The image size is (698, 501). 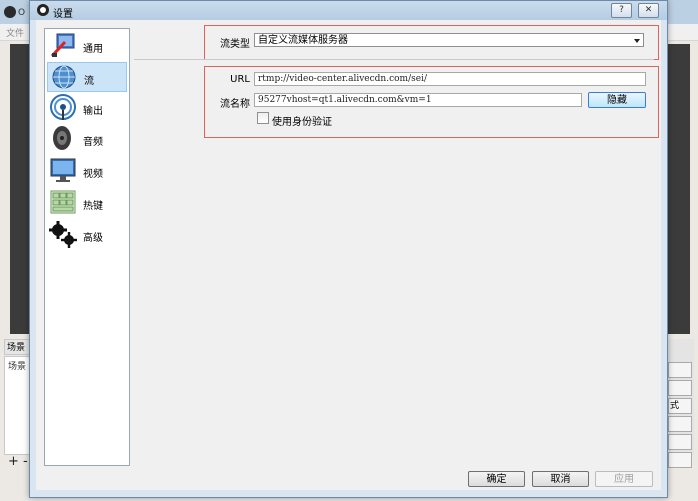 I want to click on sidebar-item-label: 热键, so click(x=93, y=206).